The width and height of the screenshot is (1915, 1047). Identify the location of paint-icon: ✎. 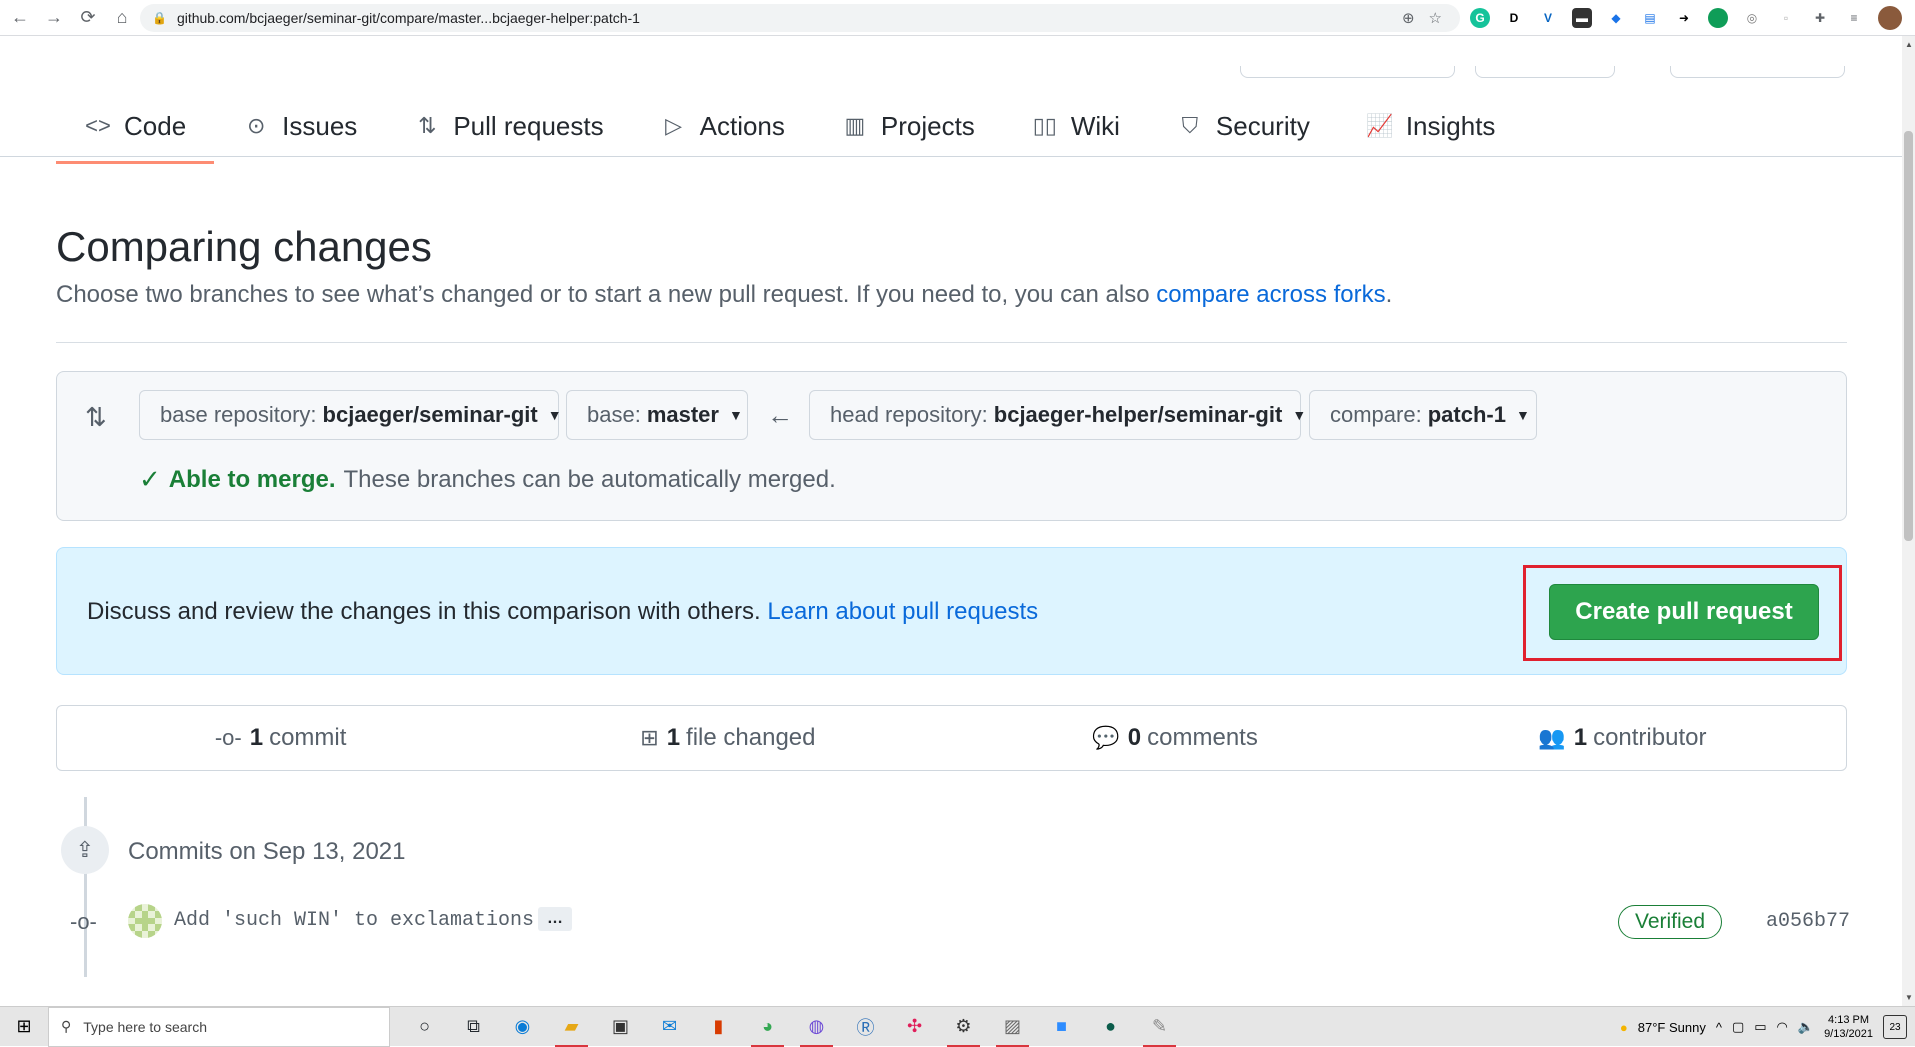
(1159, 1027).